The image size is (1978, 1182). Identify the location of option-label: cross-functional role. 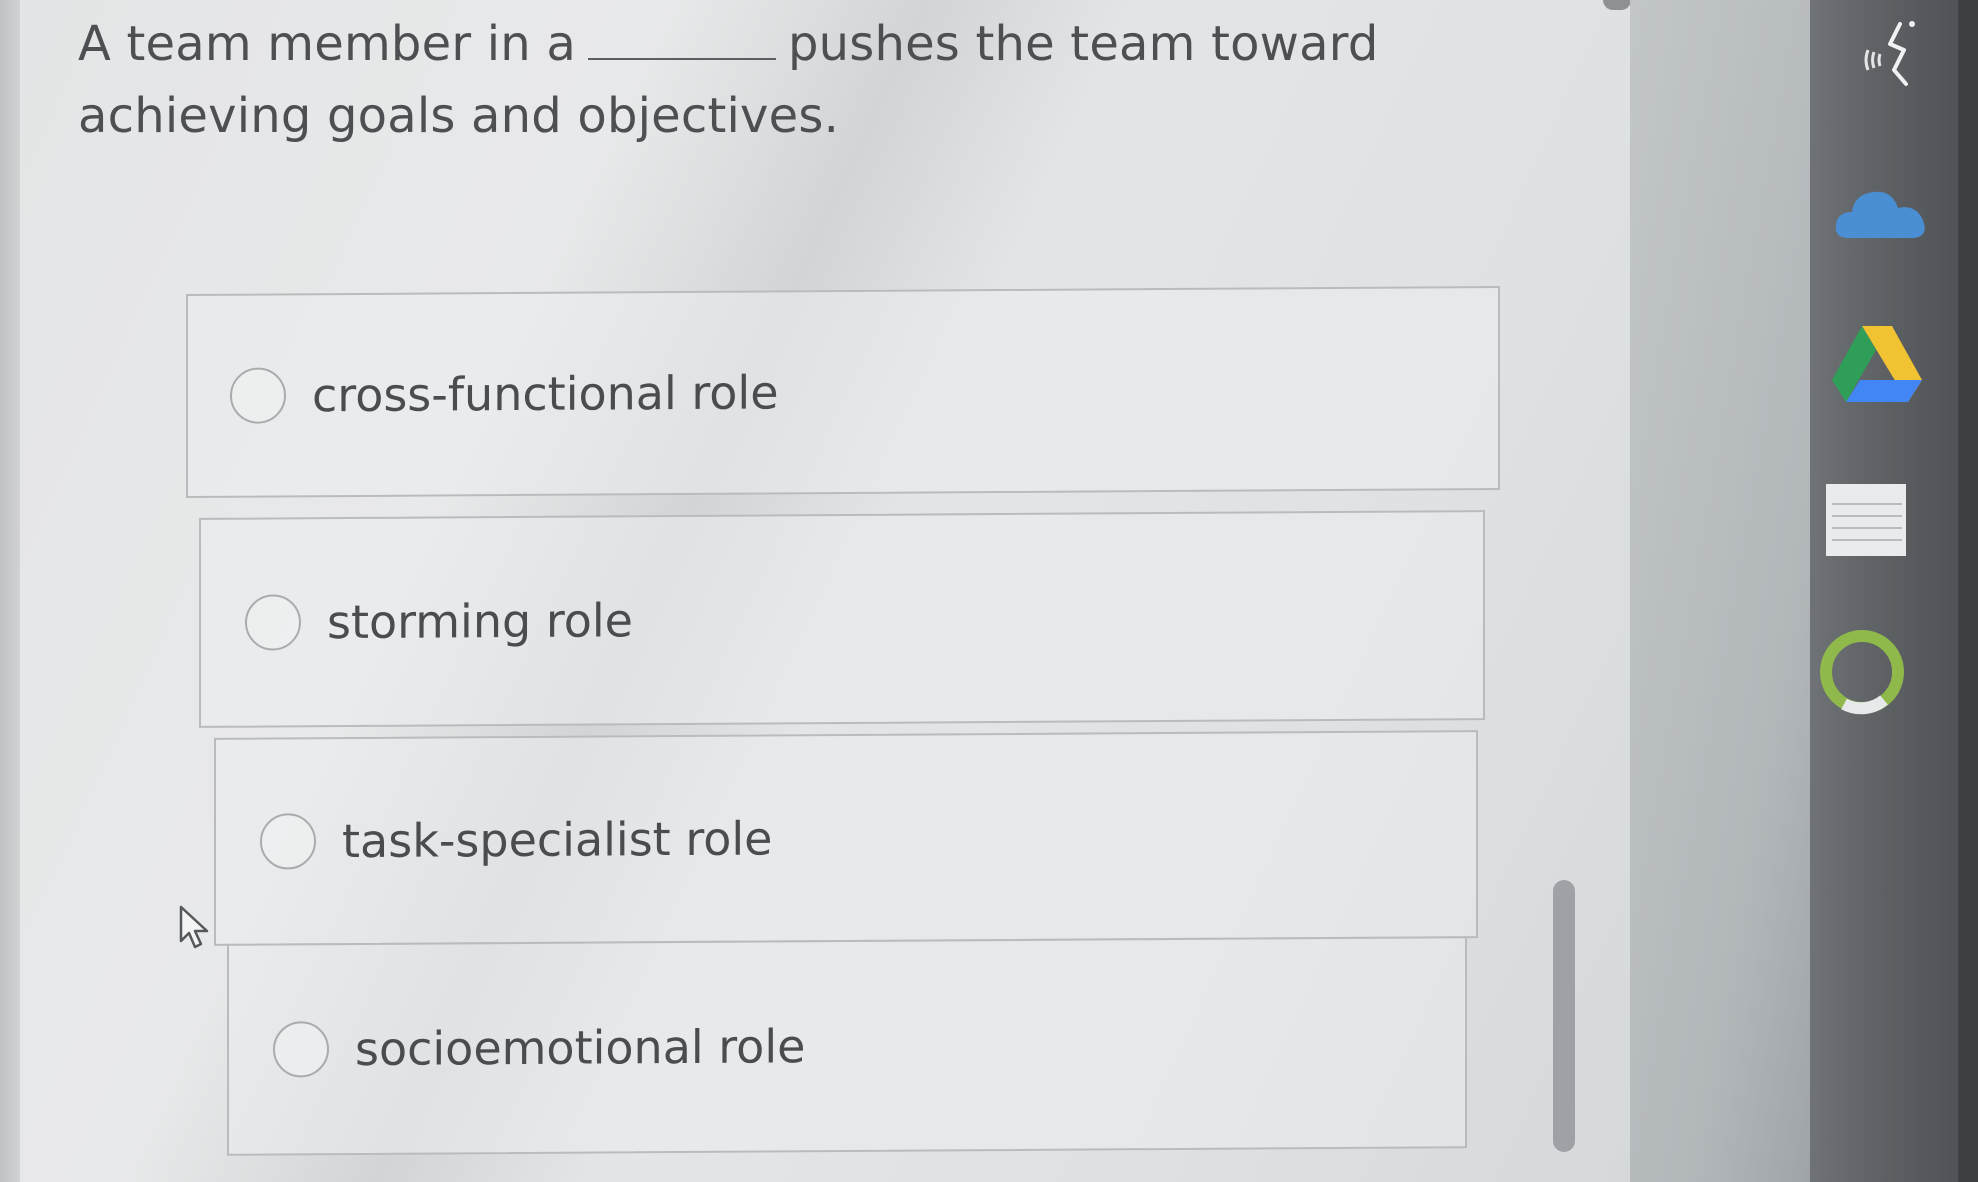
(545, 394).